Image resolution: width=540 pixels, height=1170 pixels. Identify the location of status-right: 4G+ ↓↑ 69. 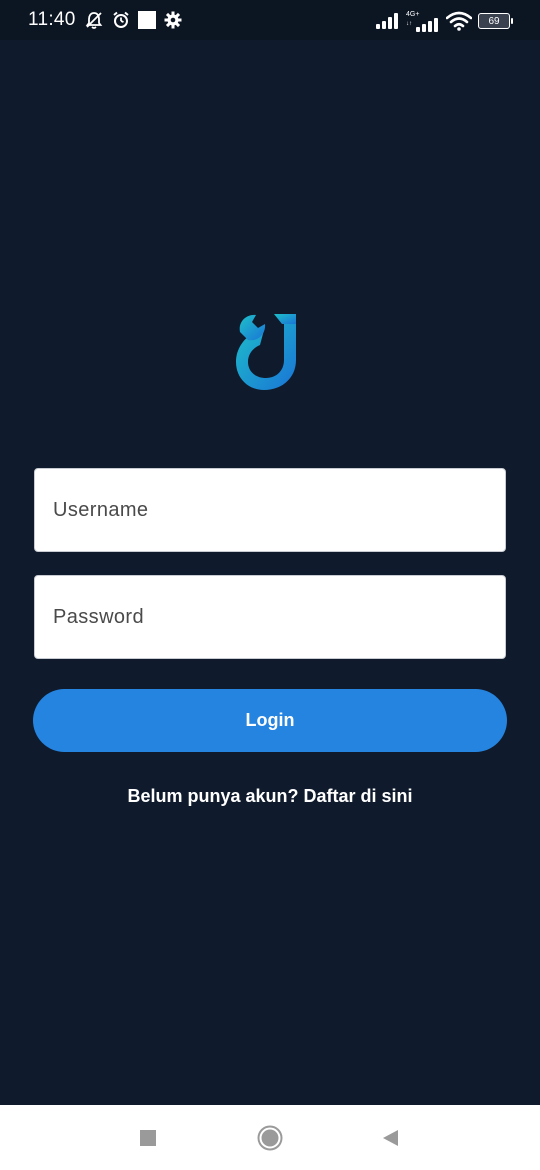
(444, 21).